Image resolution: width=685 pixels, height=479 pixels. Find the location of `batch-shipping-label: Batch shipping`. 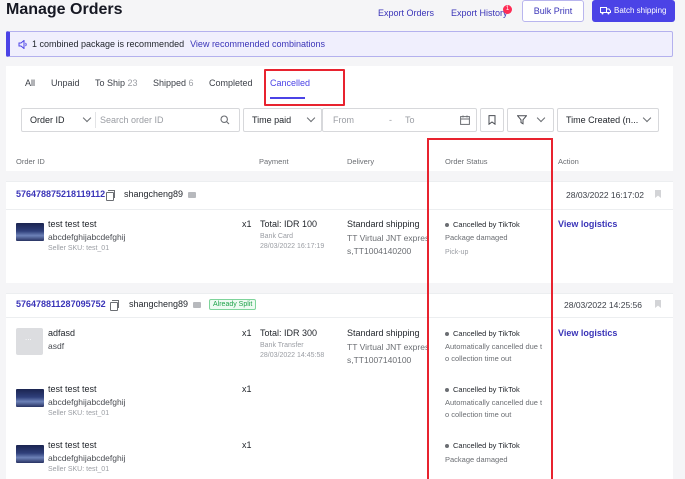

batch-shipping-label: Batch shipping is located at coordinates (640, 10).